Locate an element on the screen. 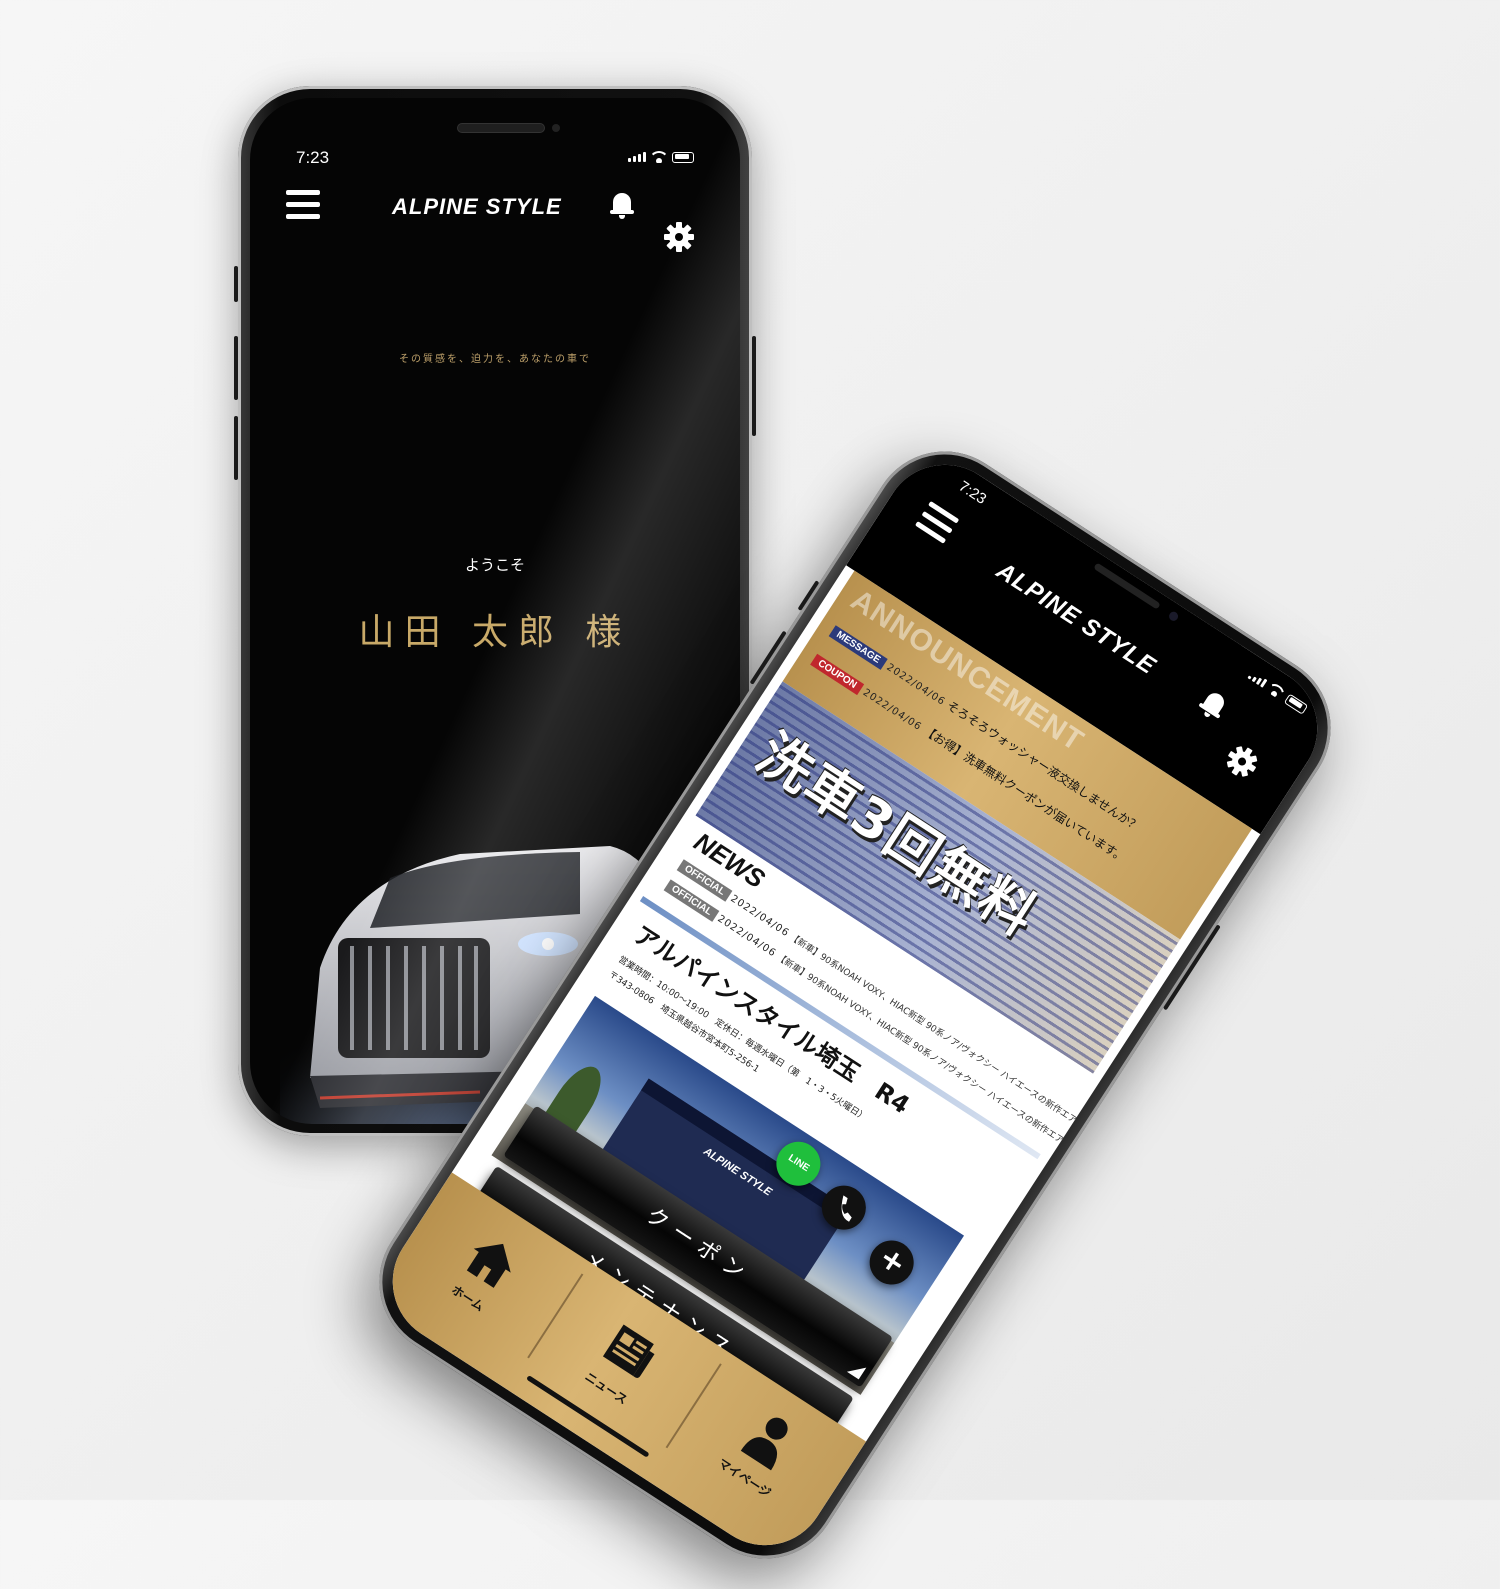  earpiece is located at coordinates (501, 128).